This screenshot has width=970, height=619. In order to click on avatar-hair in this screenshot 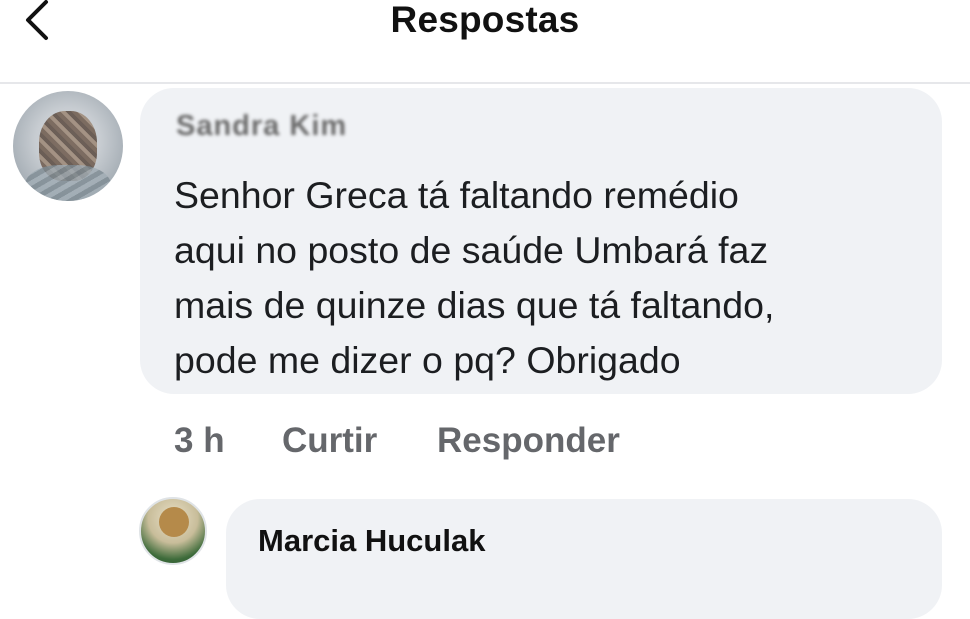, I will do `click(174, 522)`.